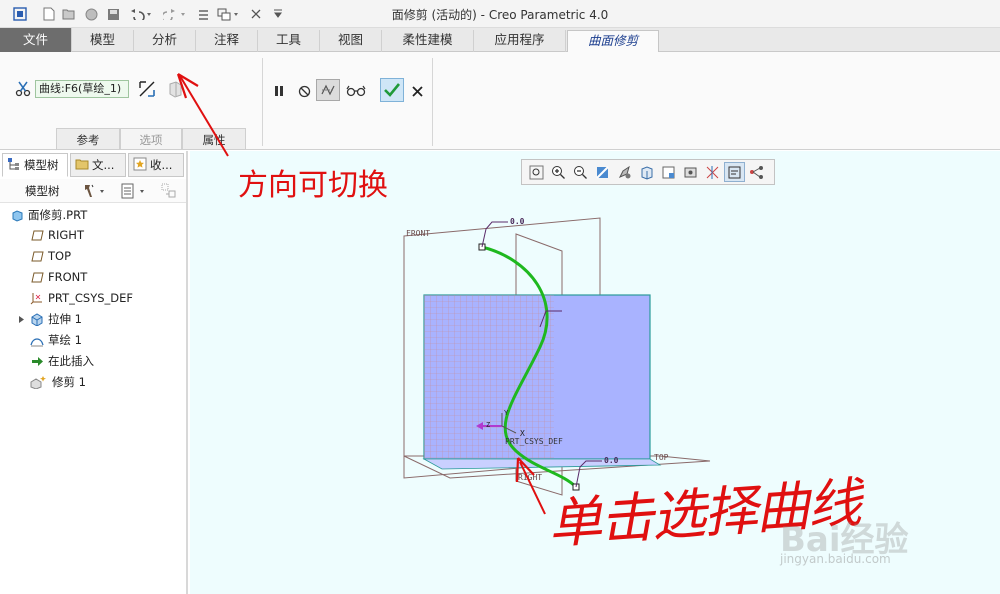  What do you see at coordinates (835, 559) in the screenshot?
I see `watermark-url: jingyan.baidu.com` at bounding box center [835, 559].